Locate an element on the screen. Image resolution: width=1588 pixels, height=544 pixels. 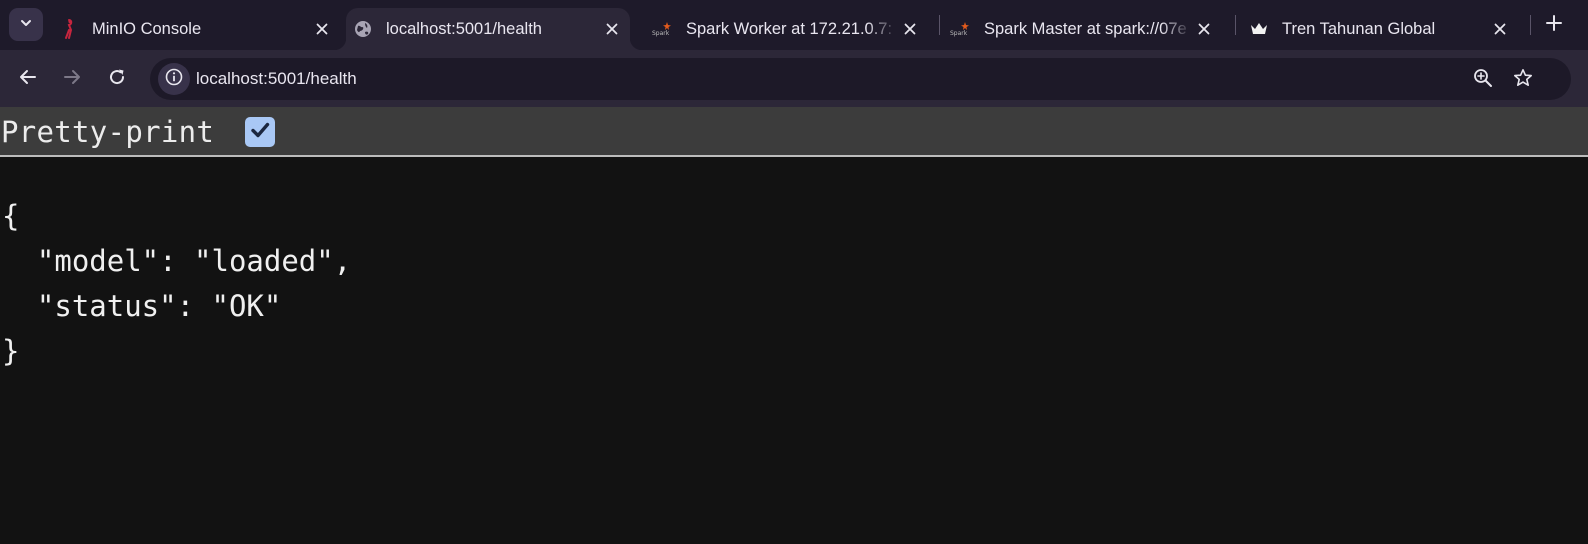
star-icon is located at coordinates (1523, 80).